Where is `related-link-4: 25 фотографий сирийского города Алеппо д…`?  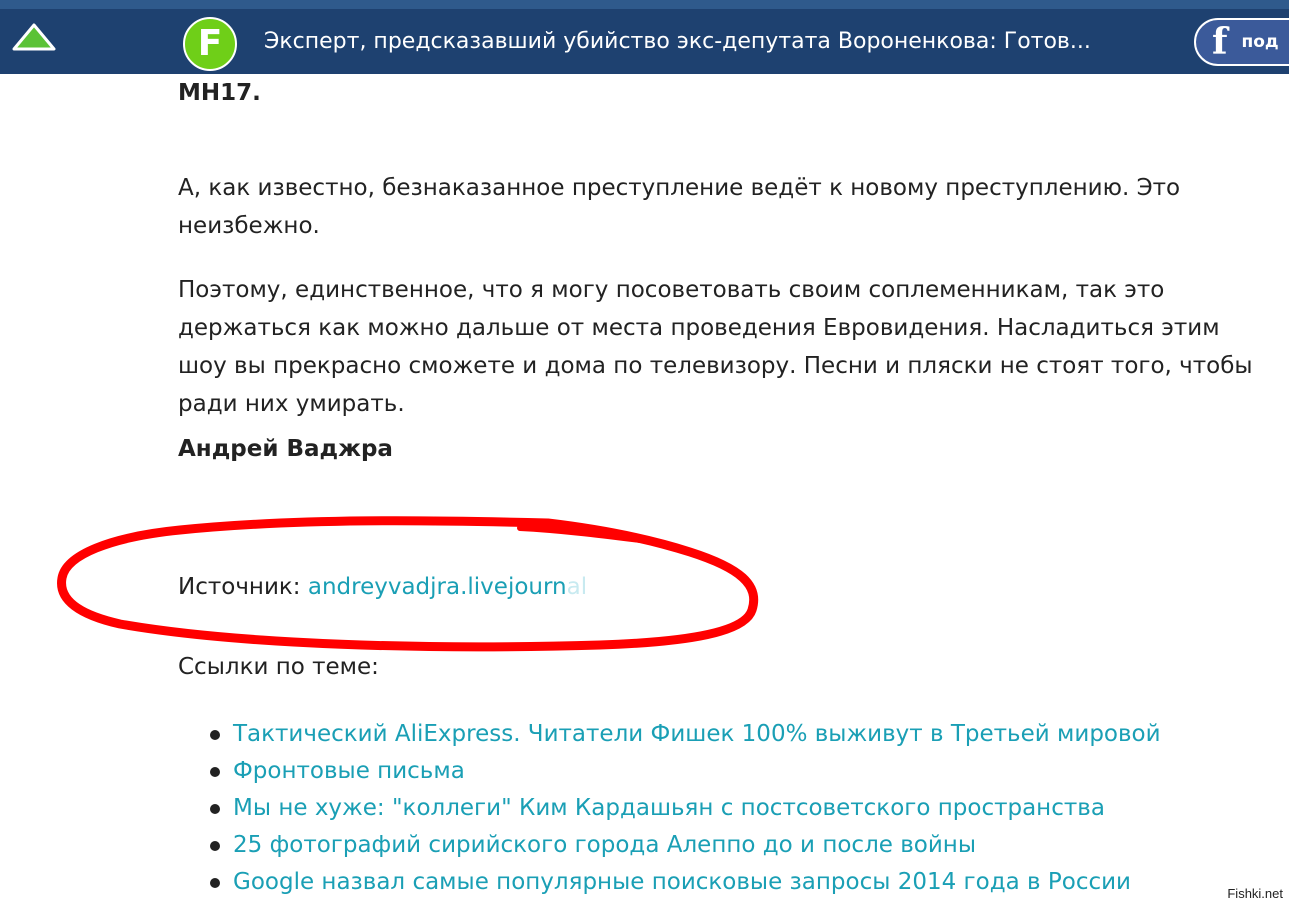 related-link-4: 25 фотографий сирийского города Алеппо д… is located at coordinates (604, 845).